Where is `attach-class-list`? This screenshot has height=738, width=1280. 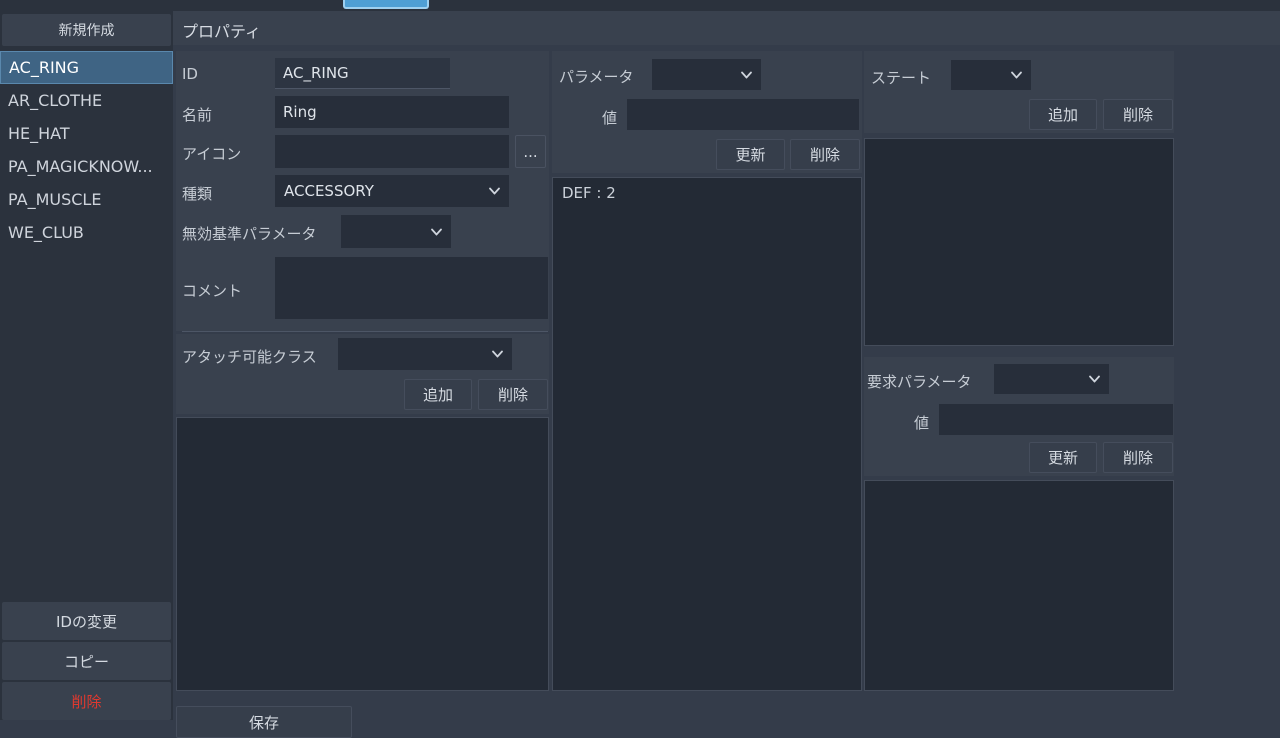 attach-class-list is located at coordinates (362, 554).